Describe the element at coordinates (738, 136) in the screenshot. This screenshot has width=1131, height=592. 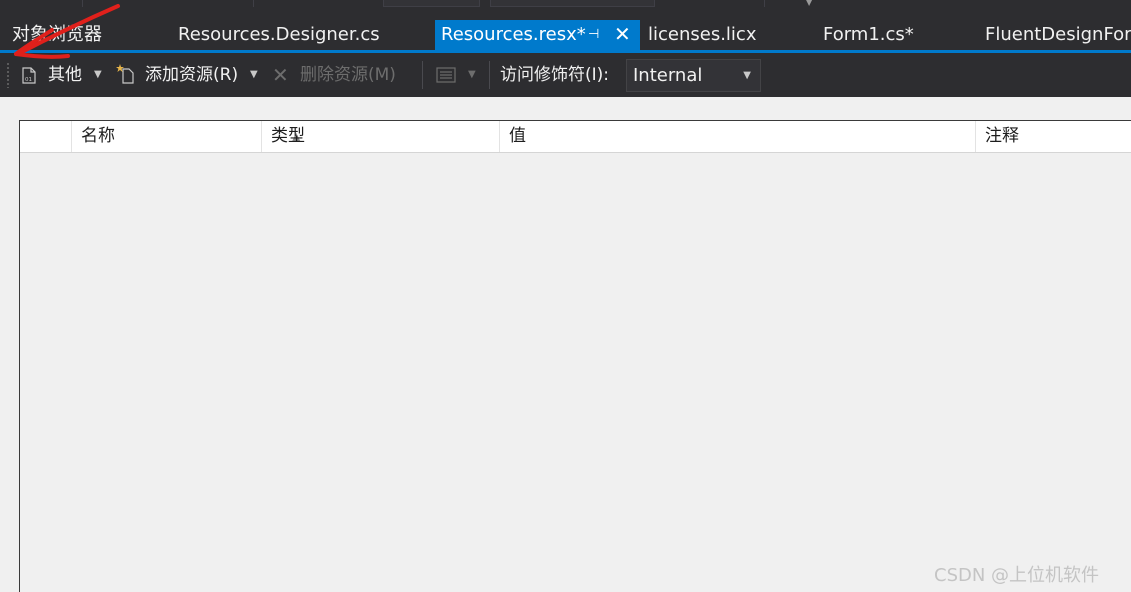
I see `column-header-value: 值` at that location.